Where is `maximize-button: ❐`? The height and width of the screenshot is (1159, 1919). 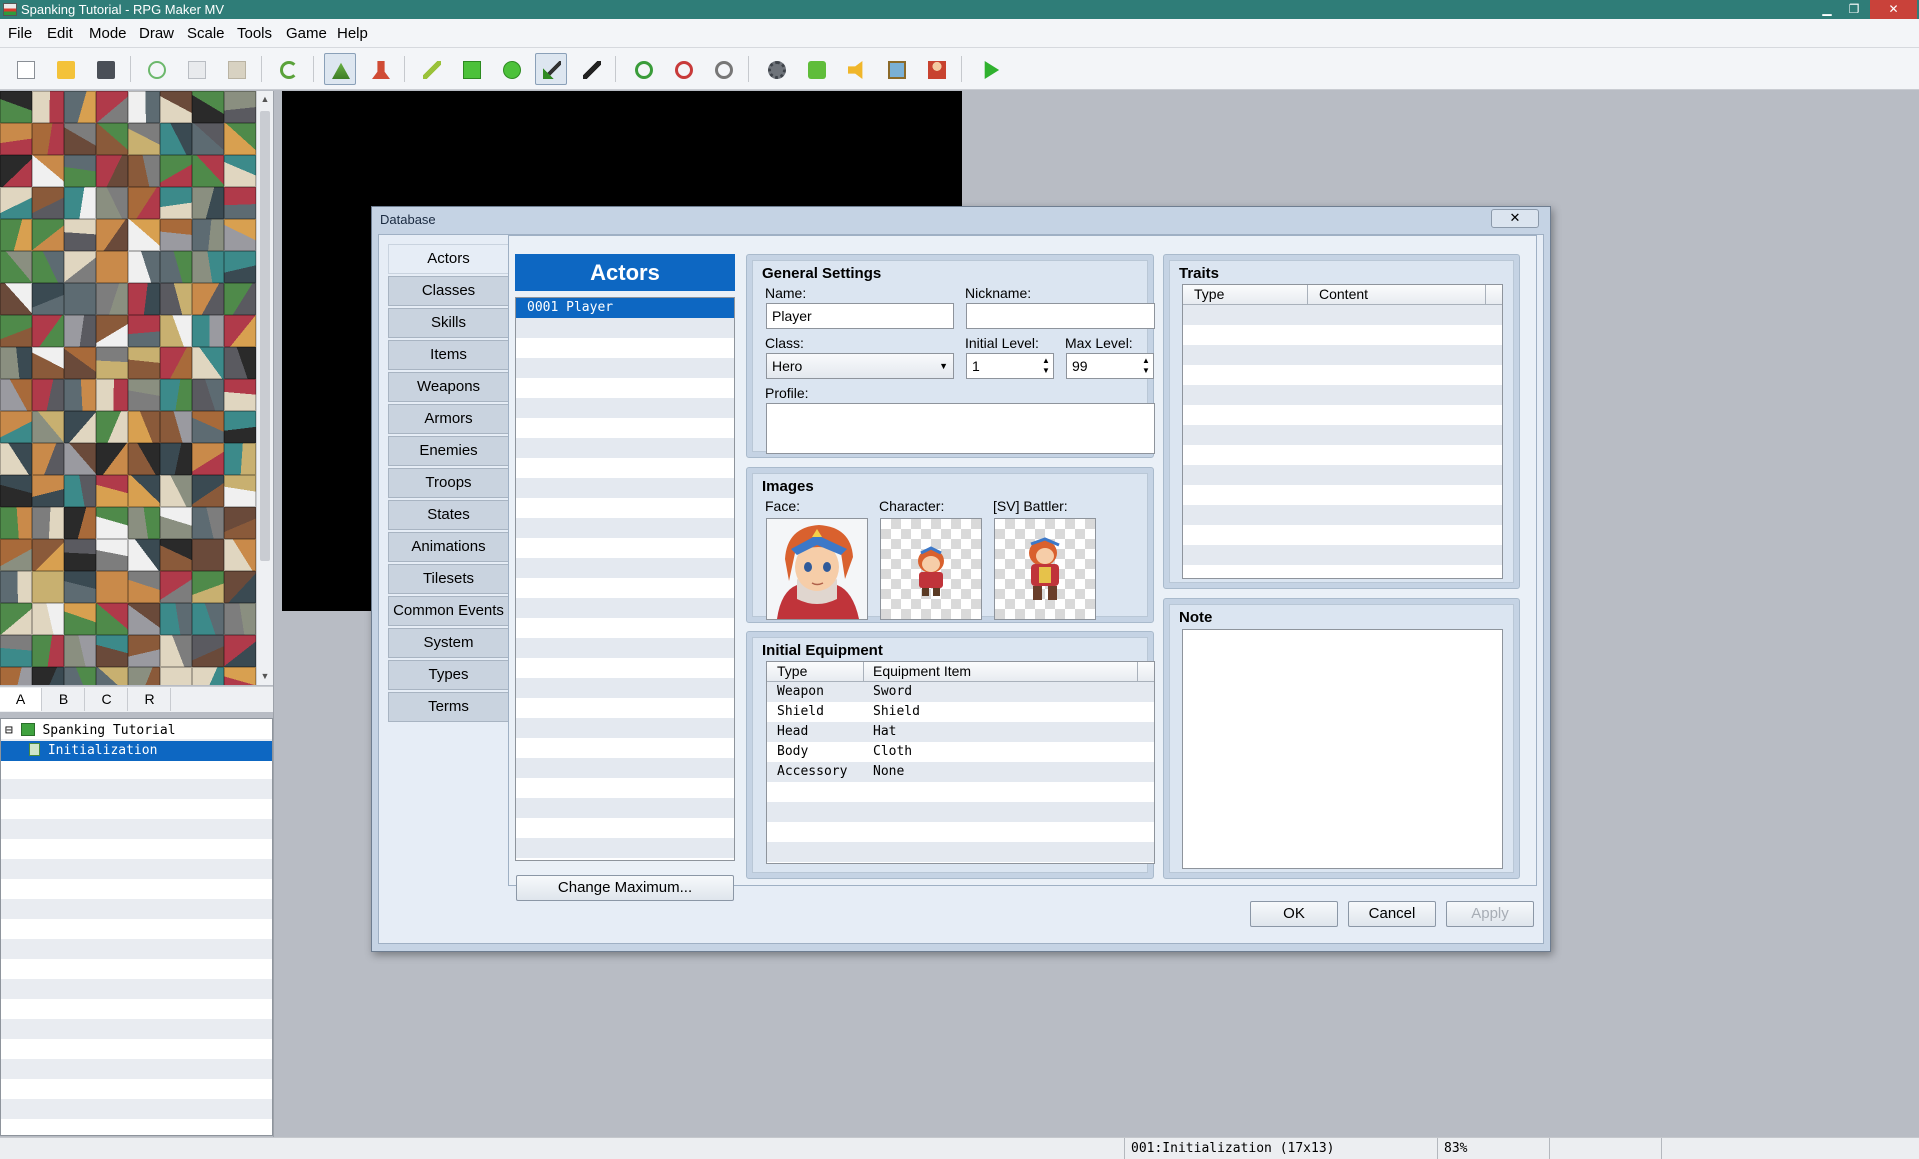
maximize-button: ❐ is located at coordinates (1854, 9).